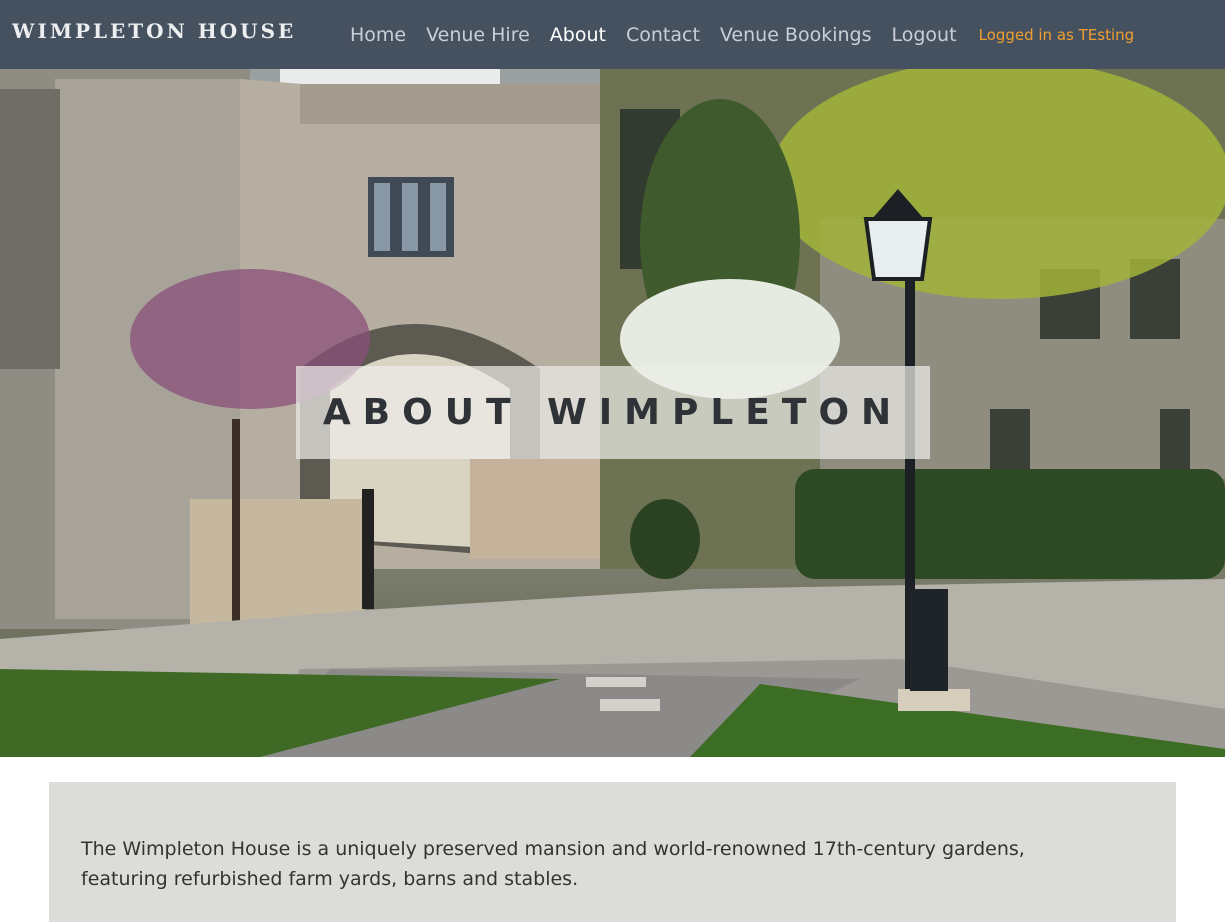  What do you see at coordinates (663, 35) in the screenshot?
I see `nav-contact: Contact` at bounding box center [663, 35].